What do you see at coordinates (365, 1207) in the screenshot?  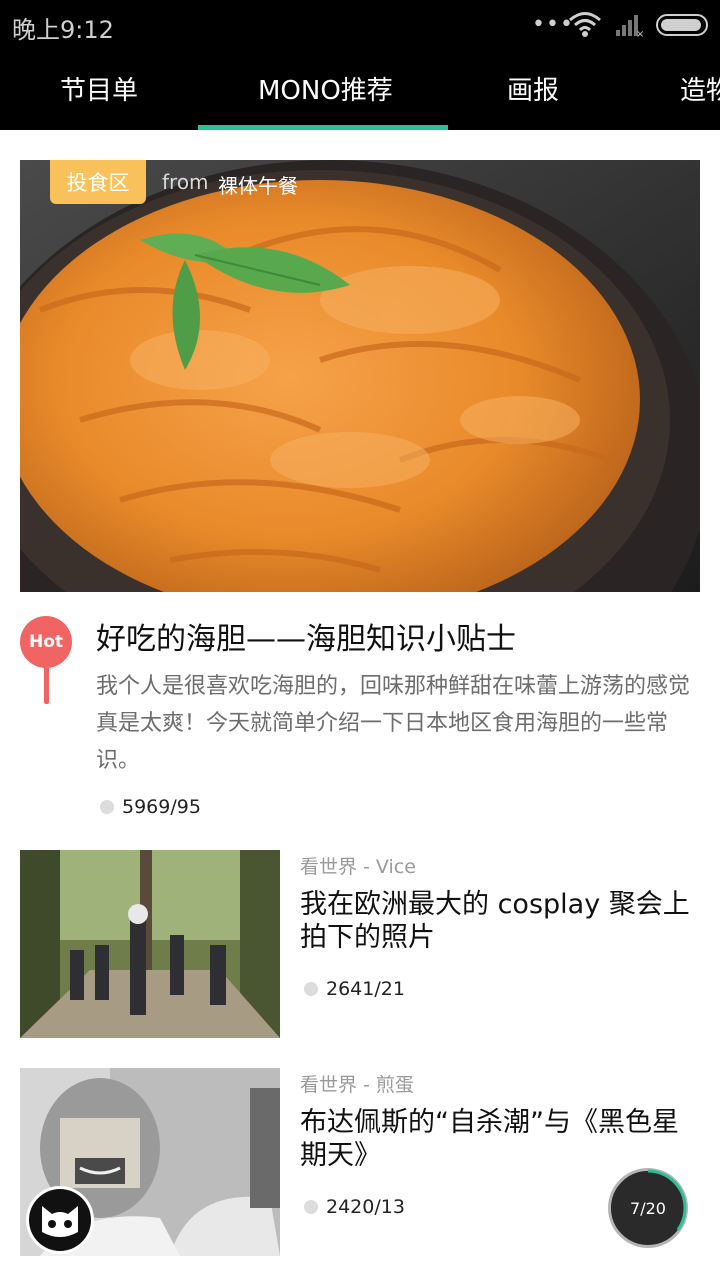 I see `stats-value: 2420/13` at bounding box center [365, 1207].